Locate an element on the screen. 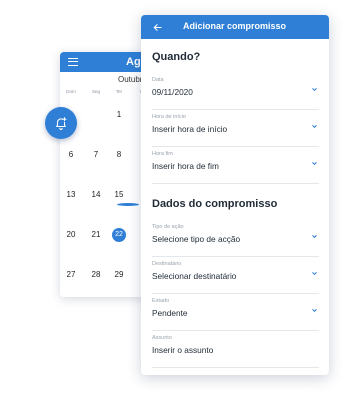  field-label: Assunto is located at coordinates (162, 338).